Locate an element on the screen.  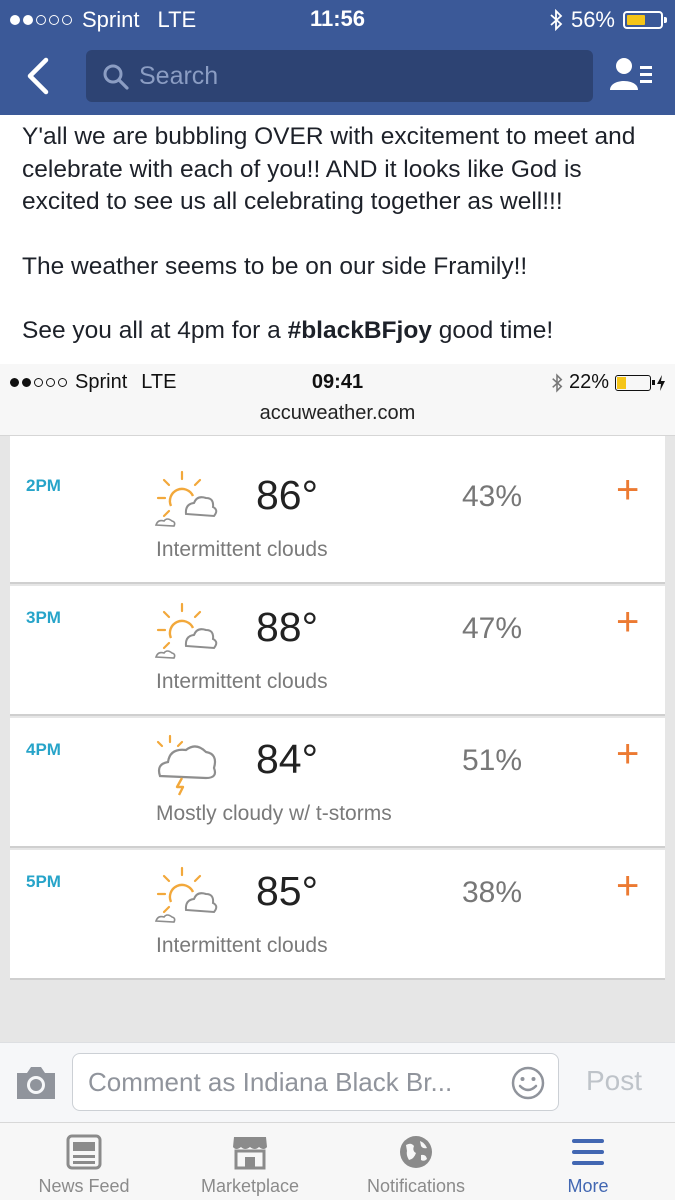
friend-requests-button is located at coordinates (632, 76).